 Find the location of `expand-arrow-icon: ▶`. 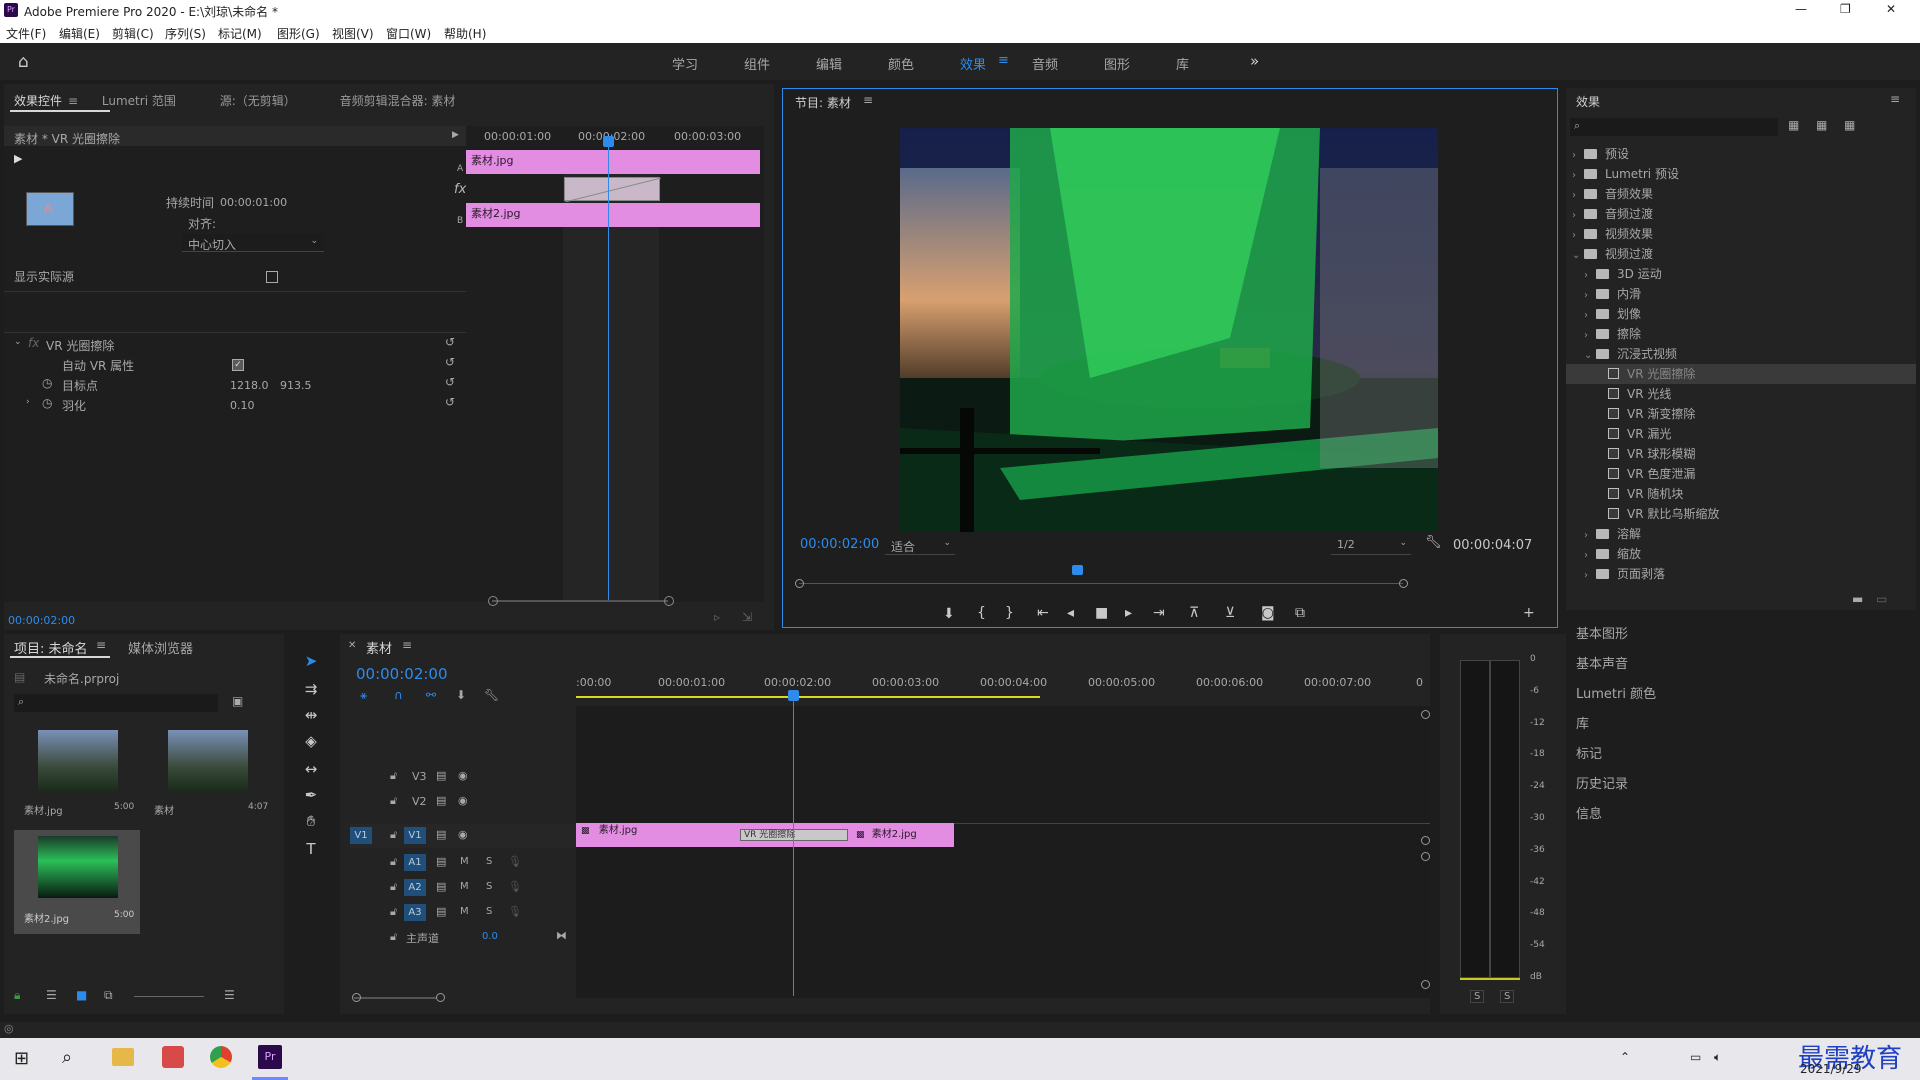

expand-arrow-icon: ▶ is located at coordinates (455, 135).